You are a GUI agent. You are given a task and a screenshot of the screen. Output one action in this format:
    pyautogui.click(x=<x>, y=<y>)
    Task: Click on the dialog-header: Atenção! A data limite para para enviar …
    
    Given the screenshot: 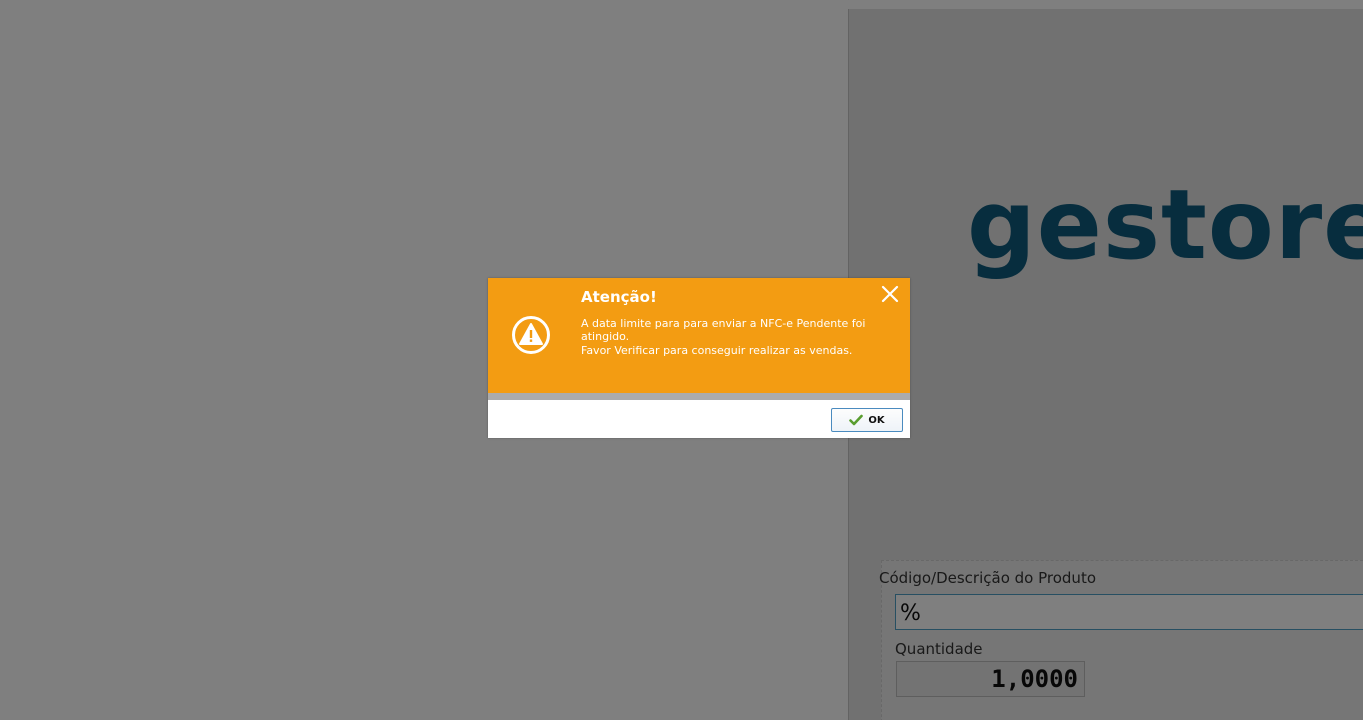 What is the action you would take?
    pyautogui.click(x=699, y=335)
    